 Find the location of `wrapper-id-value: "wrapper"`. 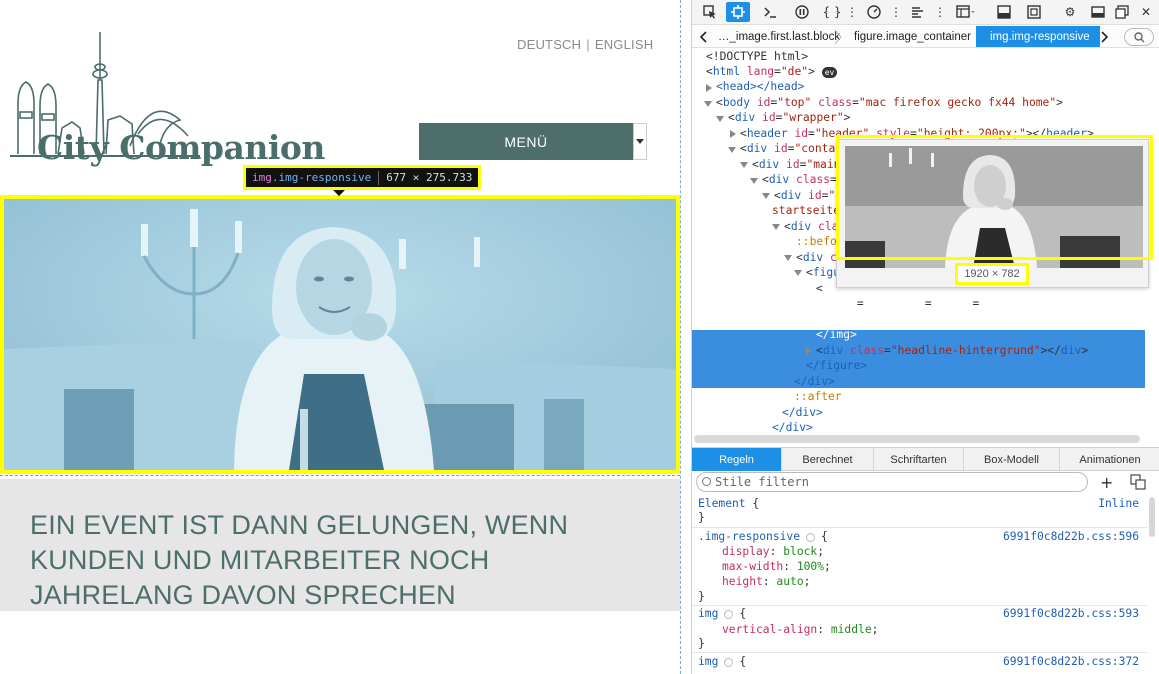

wrapper-id-value: "wrapper" is located at coordinates (813, 117).